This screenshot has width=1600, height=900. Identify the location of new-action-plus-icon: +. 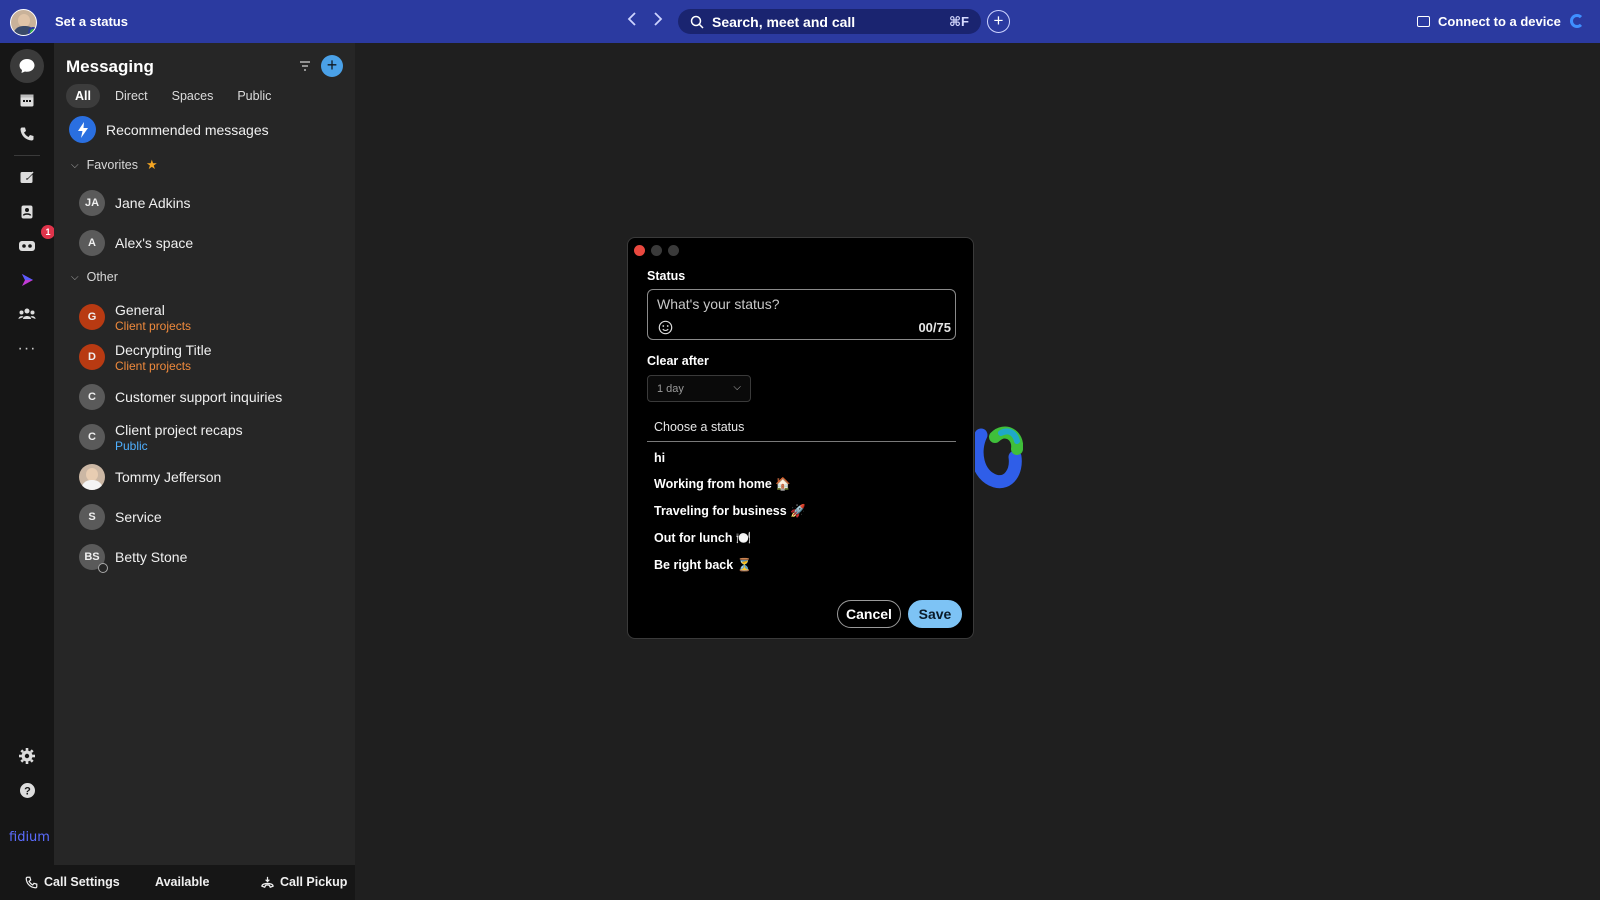
(998, 21).